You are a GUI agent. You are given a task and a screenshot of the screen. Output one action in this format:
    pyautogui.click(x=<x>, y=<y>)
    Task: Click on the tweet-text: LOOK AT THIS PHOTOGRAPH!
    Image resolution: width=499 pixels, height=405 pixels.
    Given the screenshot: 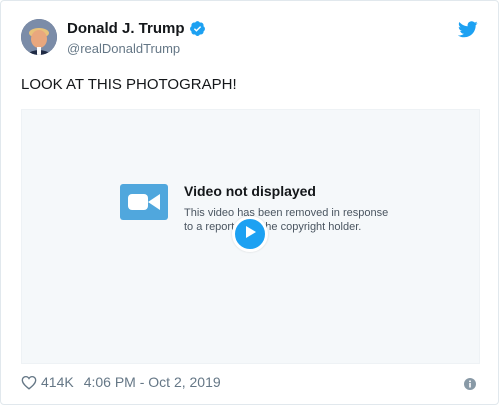 What is the action you would take?
    pyautogui.click(x=129, y=84)
    